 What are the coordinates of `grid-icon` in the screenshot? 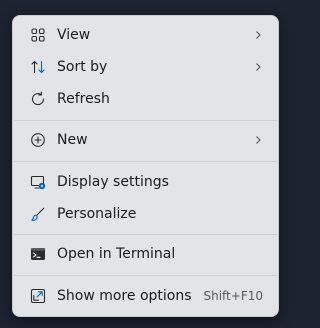 It's located at (38, 35).